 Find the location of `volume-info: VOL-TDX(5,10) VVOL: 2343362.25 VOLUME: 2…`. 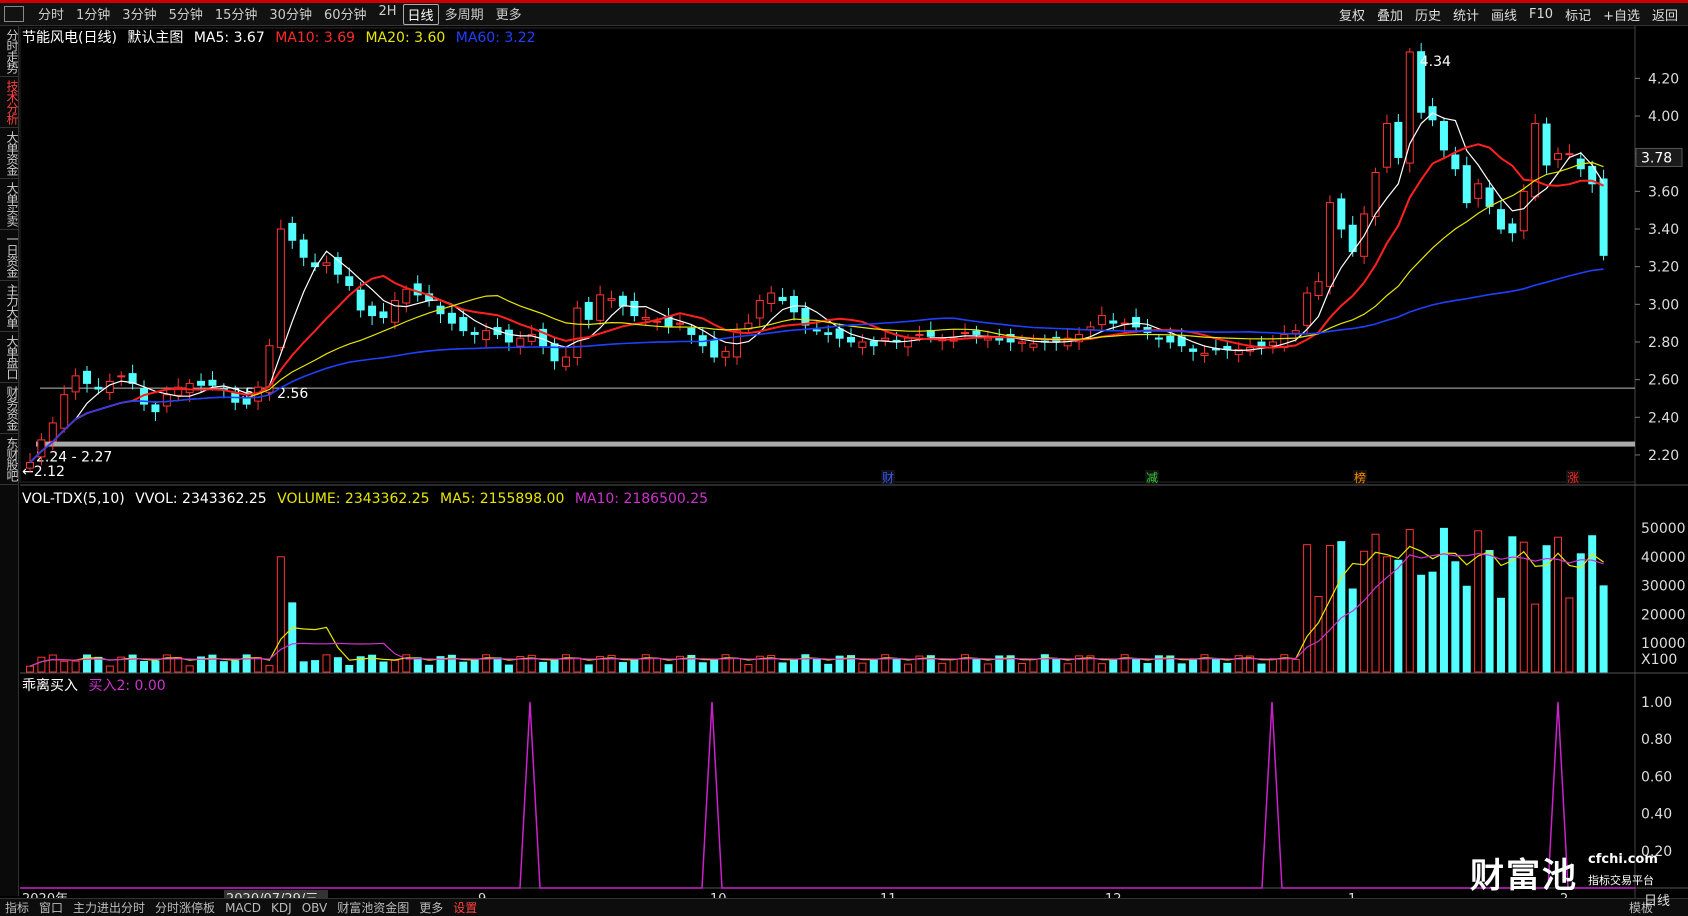

volume-info: VOL-TDX(5,10) VVOL: 2343362.25 VOLUME: 2… is located at coordinates (368, 499).